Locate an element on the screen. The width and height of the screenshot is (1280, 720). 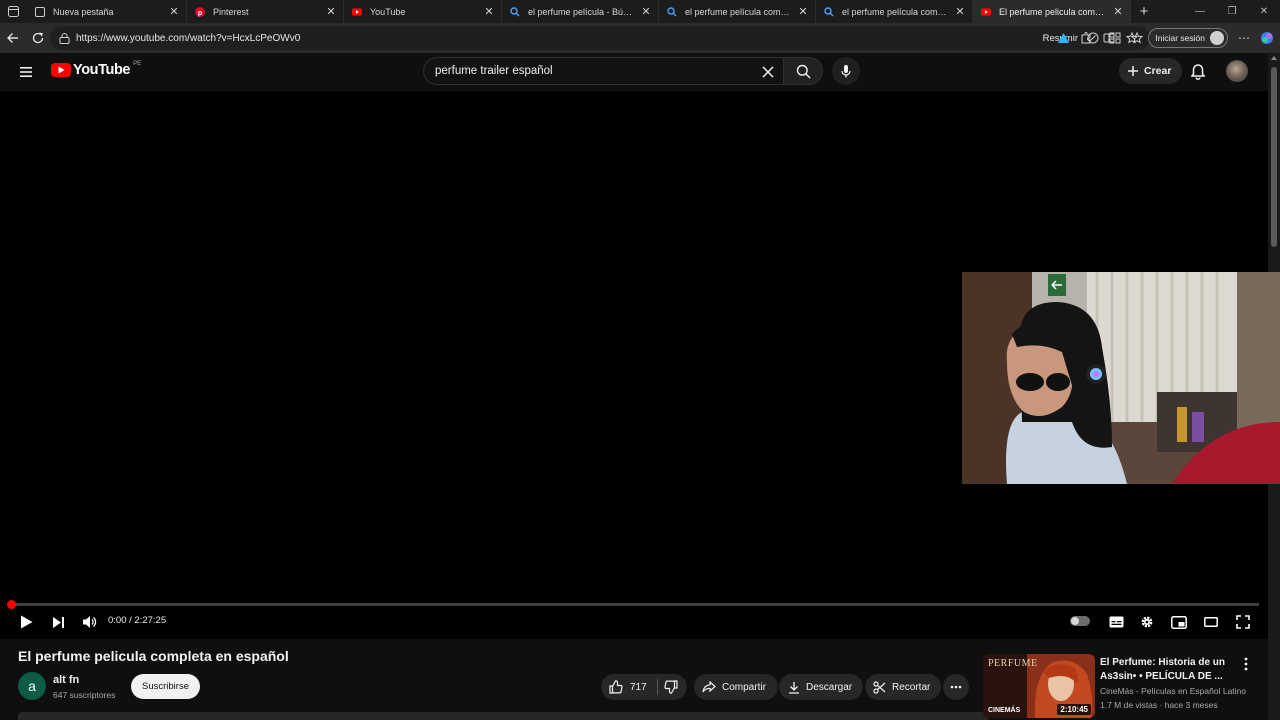
toolbar-actions: Iniciar sesión ⋯ is located at coordinates (1165, 38).